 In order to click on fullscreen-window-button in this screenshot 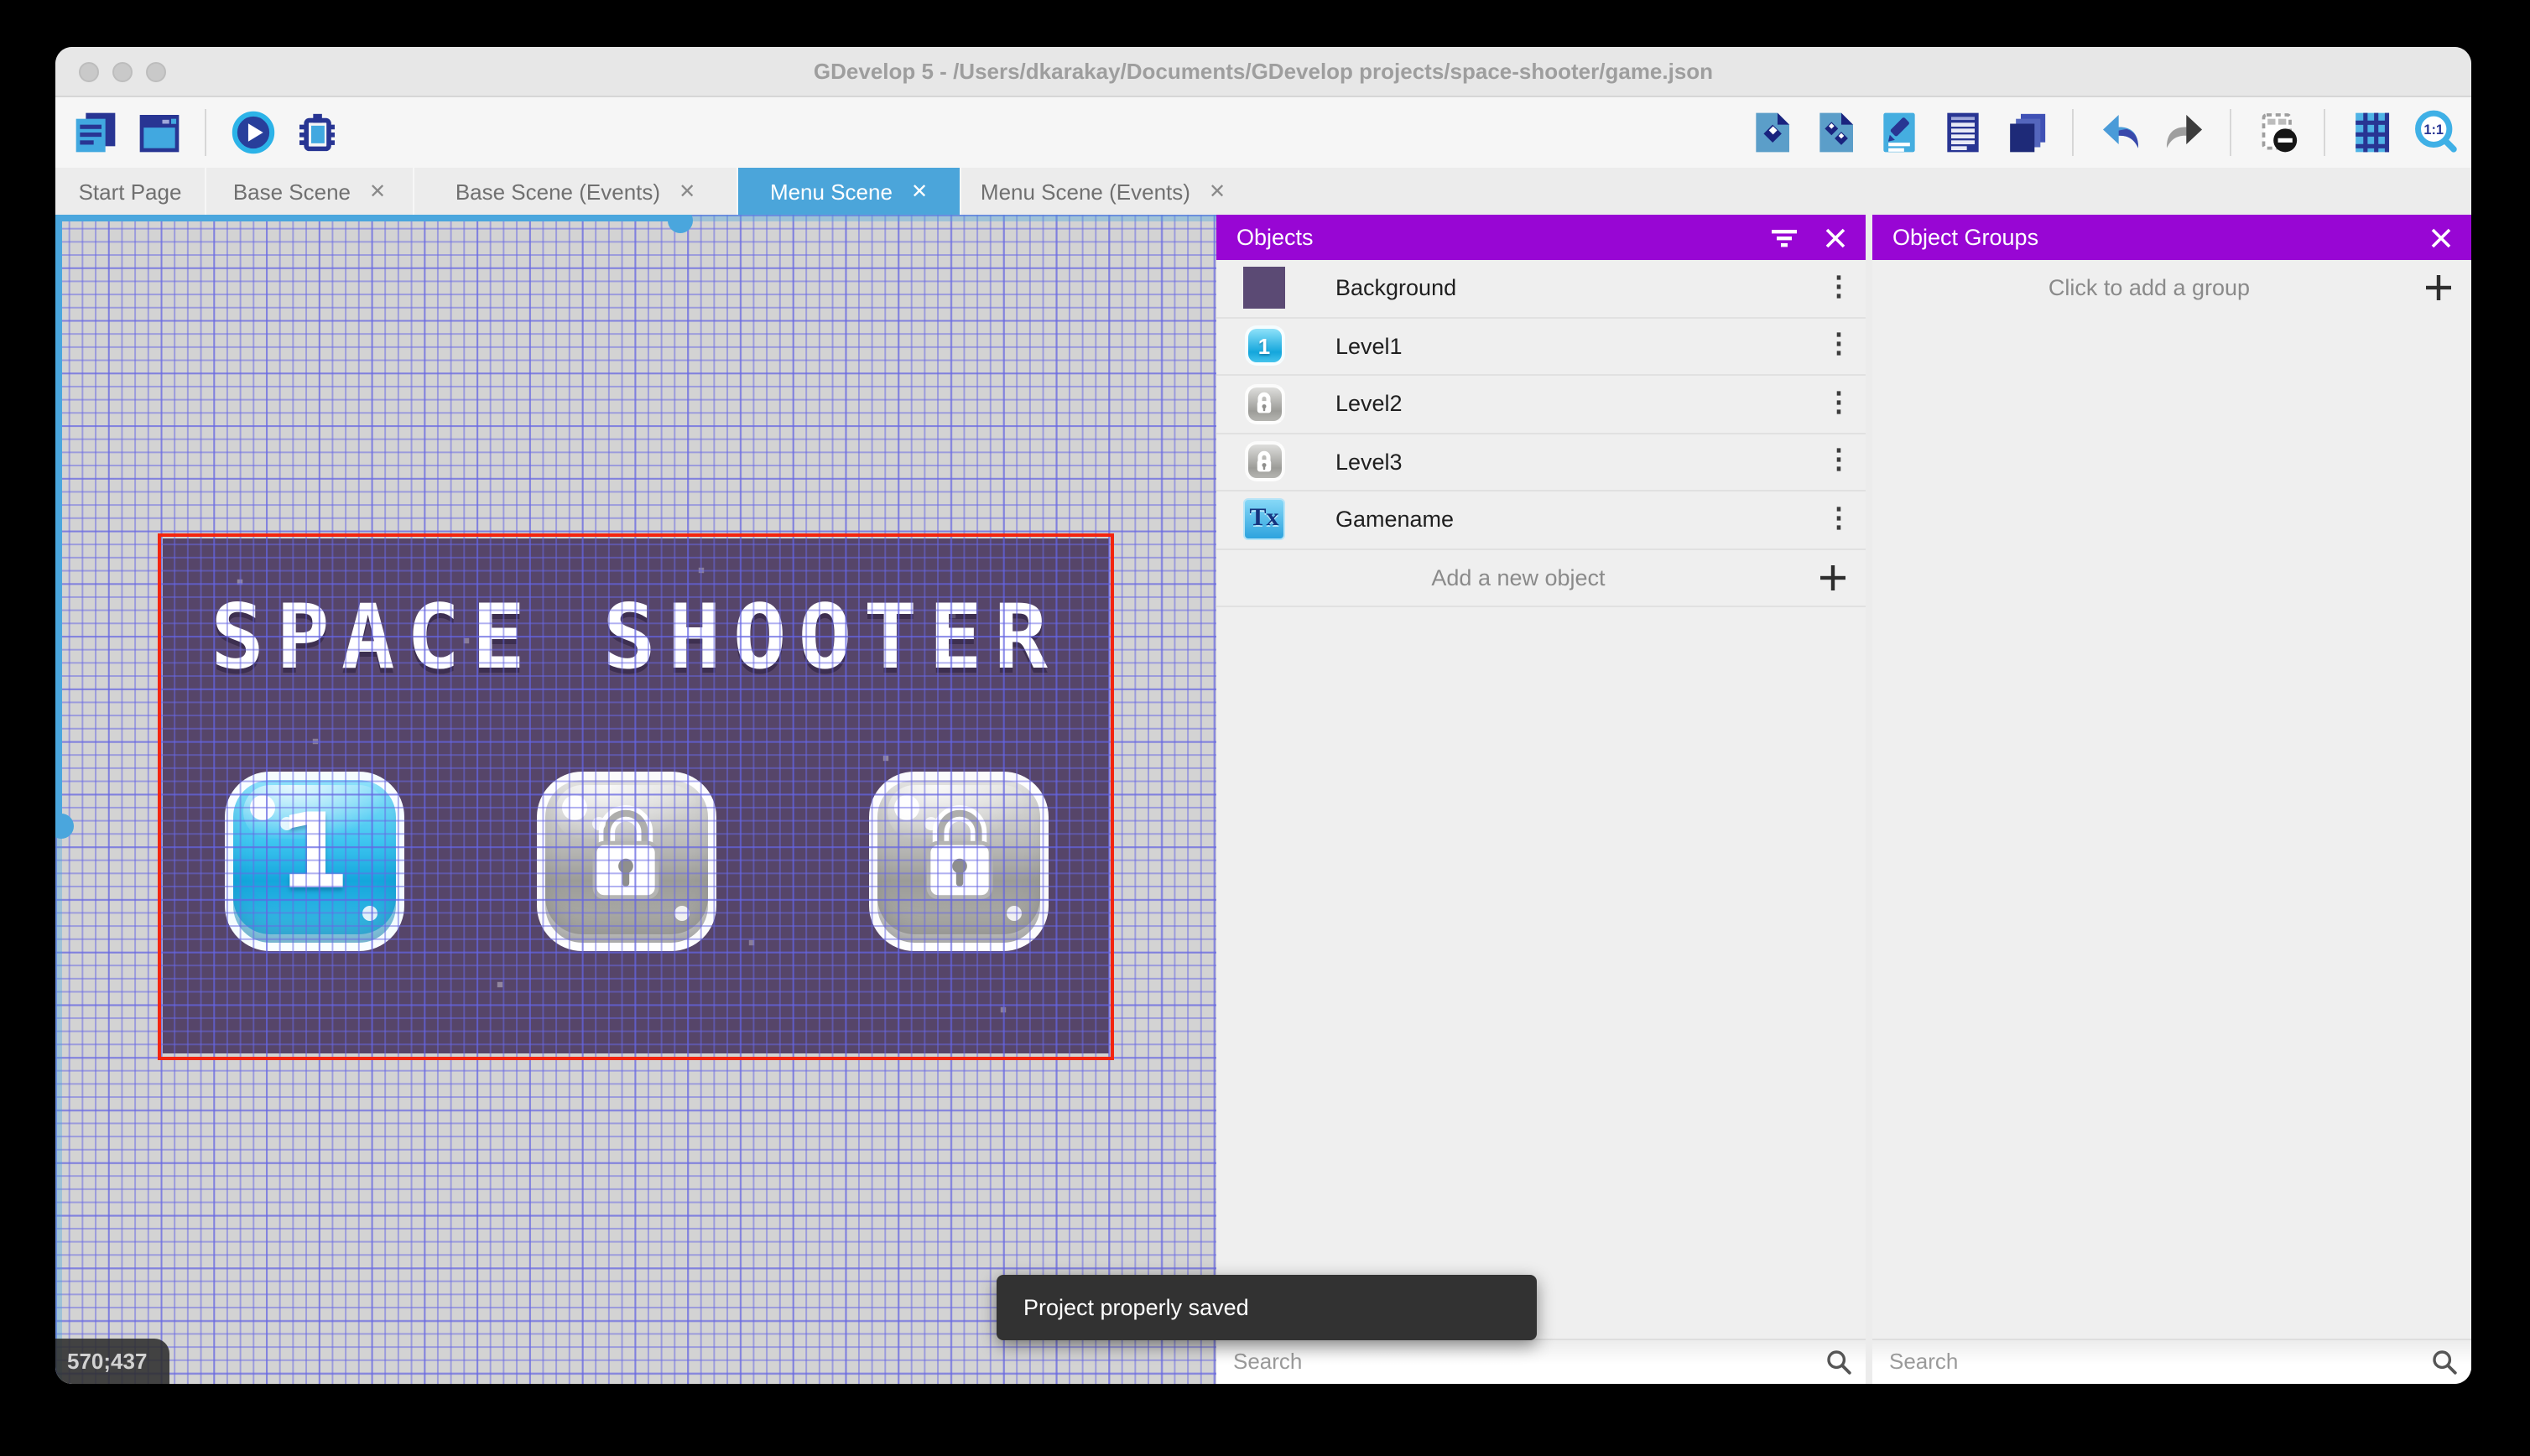, I will do `click(156, 71)`.